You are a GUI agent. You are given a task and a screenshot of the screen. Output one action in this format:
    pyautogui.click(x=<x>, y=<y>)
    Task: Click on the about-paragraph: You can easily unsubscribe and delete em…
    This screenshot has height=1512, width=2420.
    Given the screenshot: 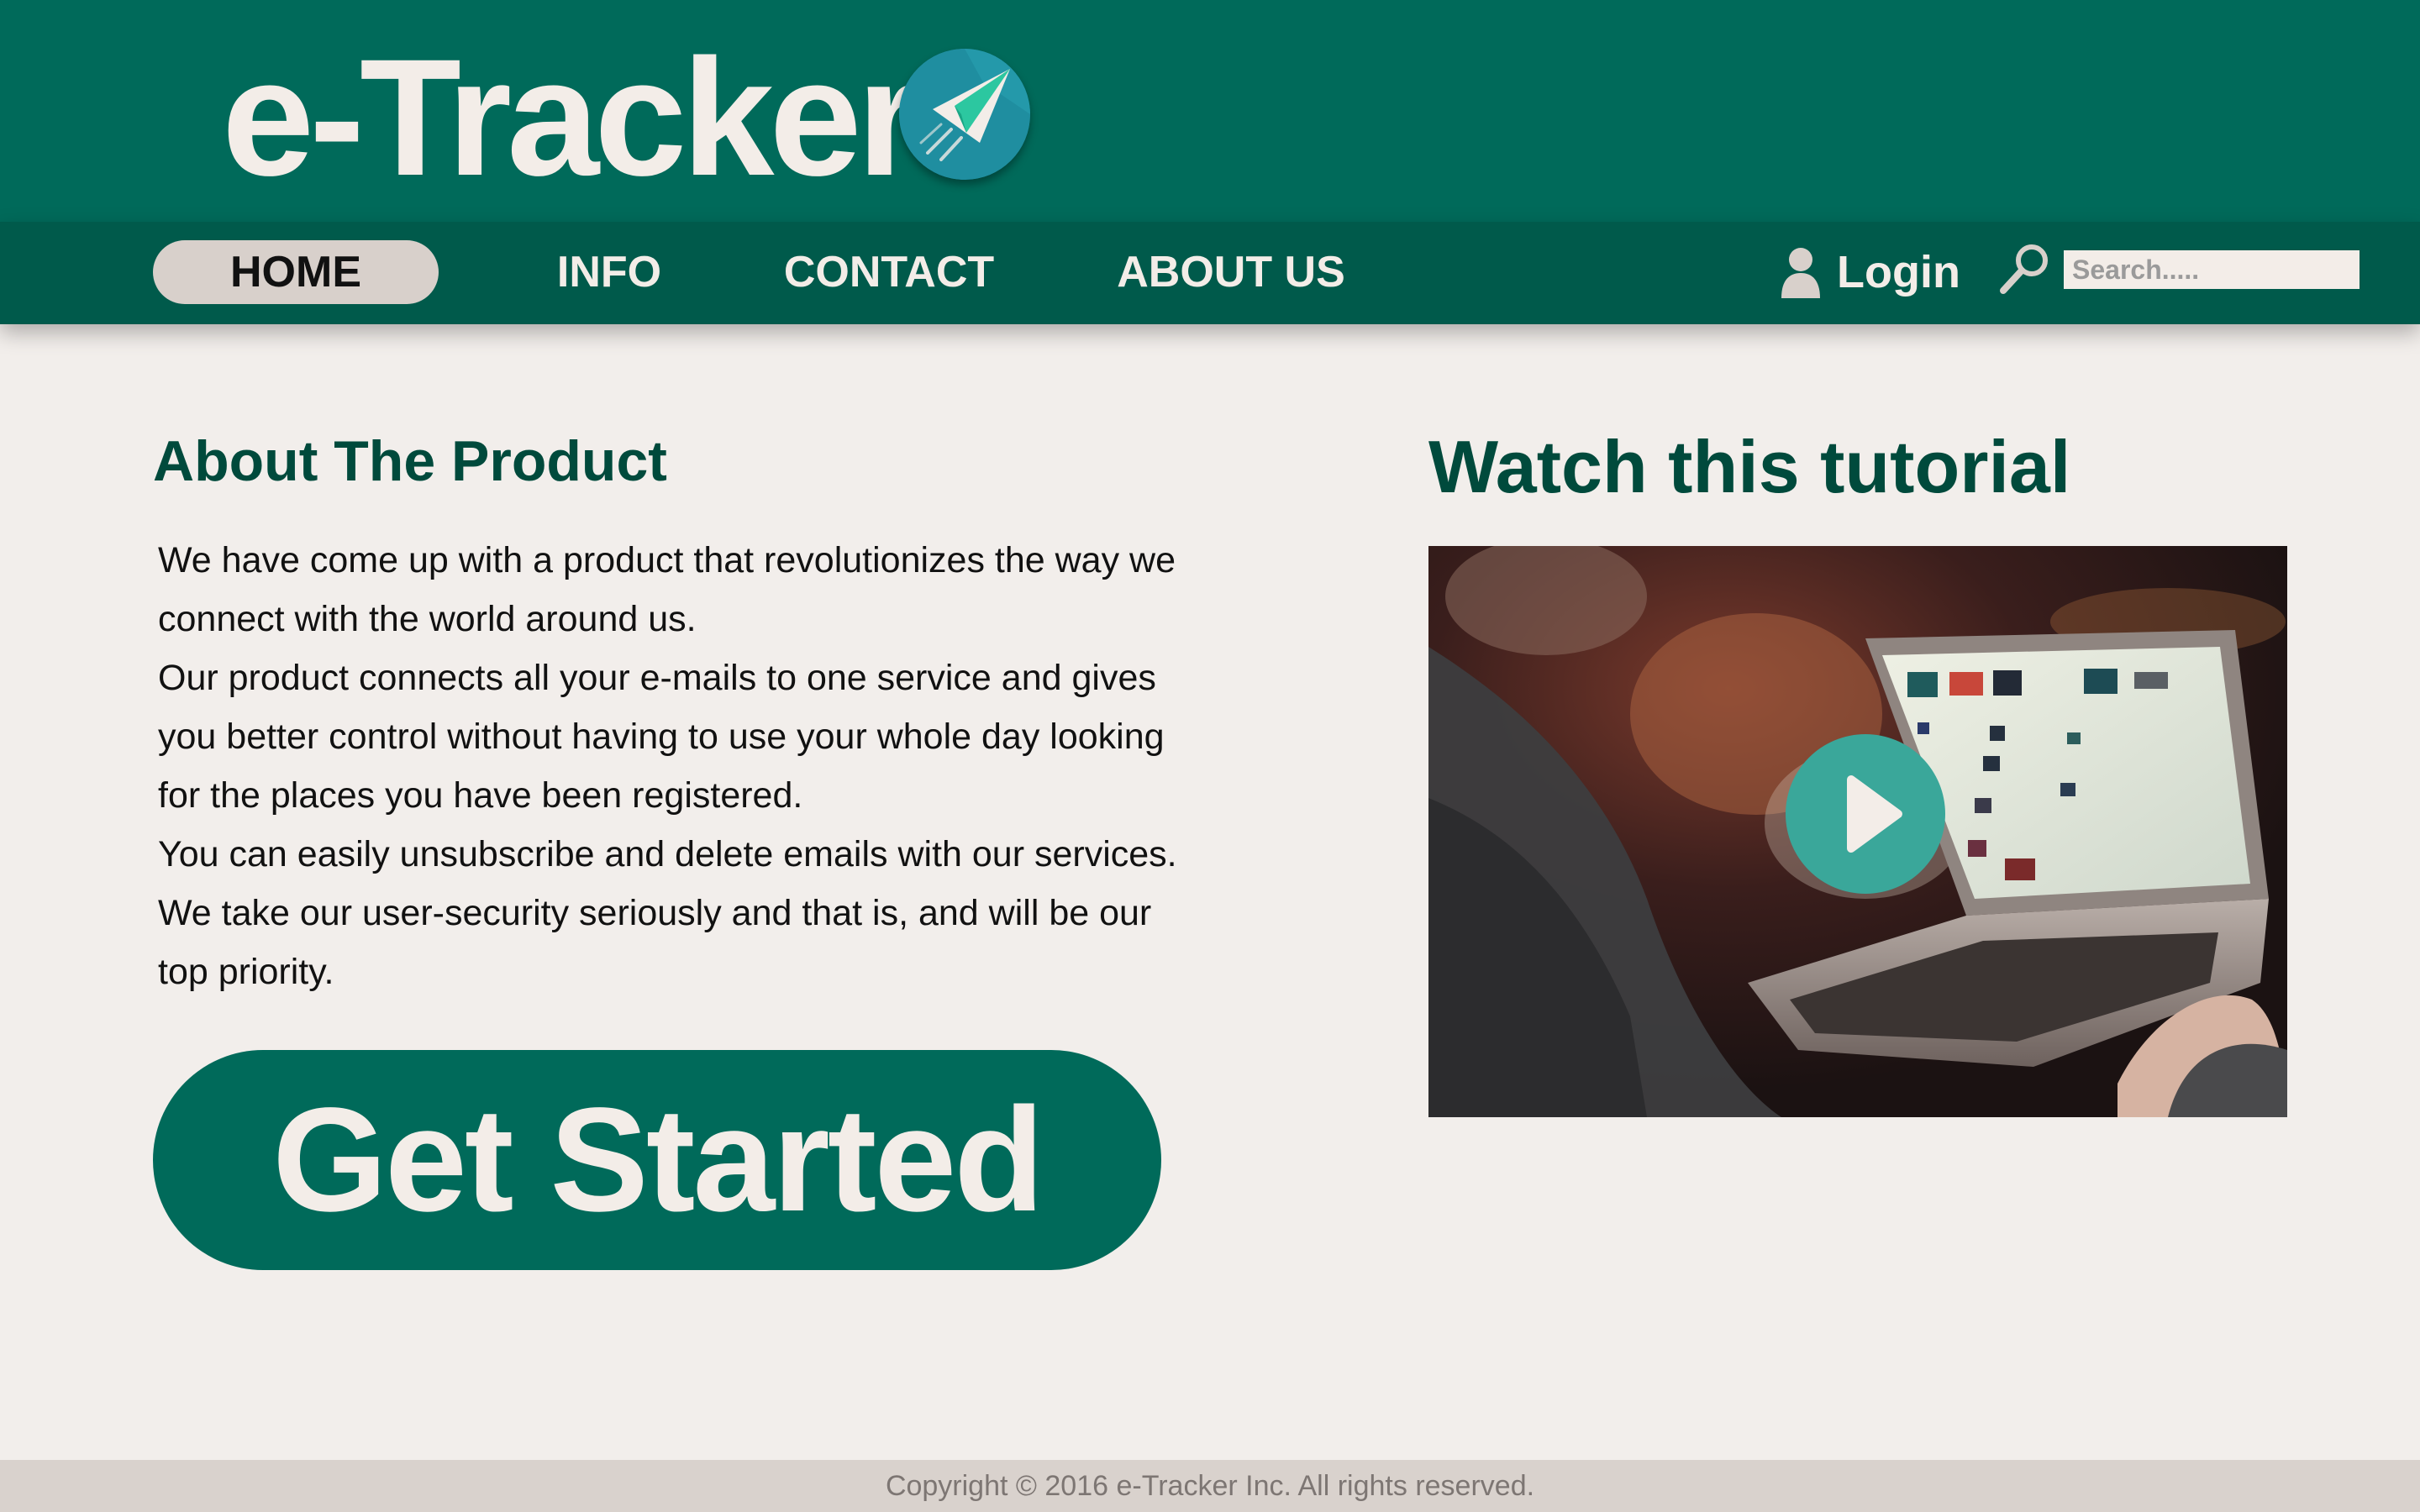 What is the action you would take?
    pyautogui.click(x=667, y=854)
    